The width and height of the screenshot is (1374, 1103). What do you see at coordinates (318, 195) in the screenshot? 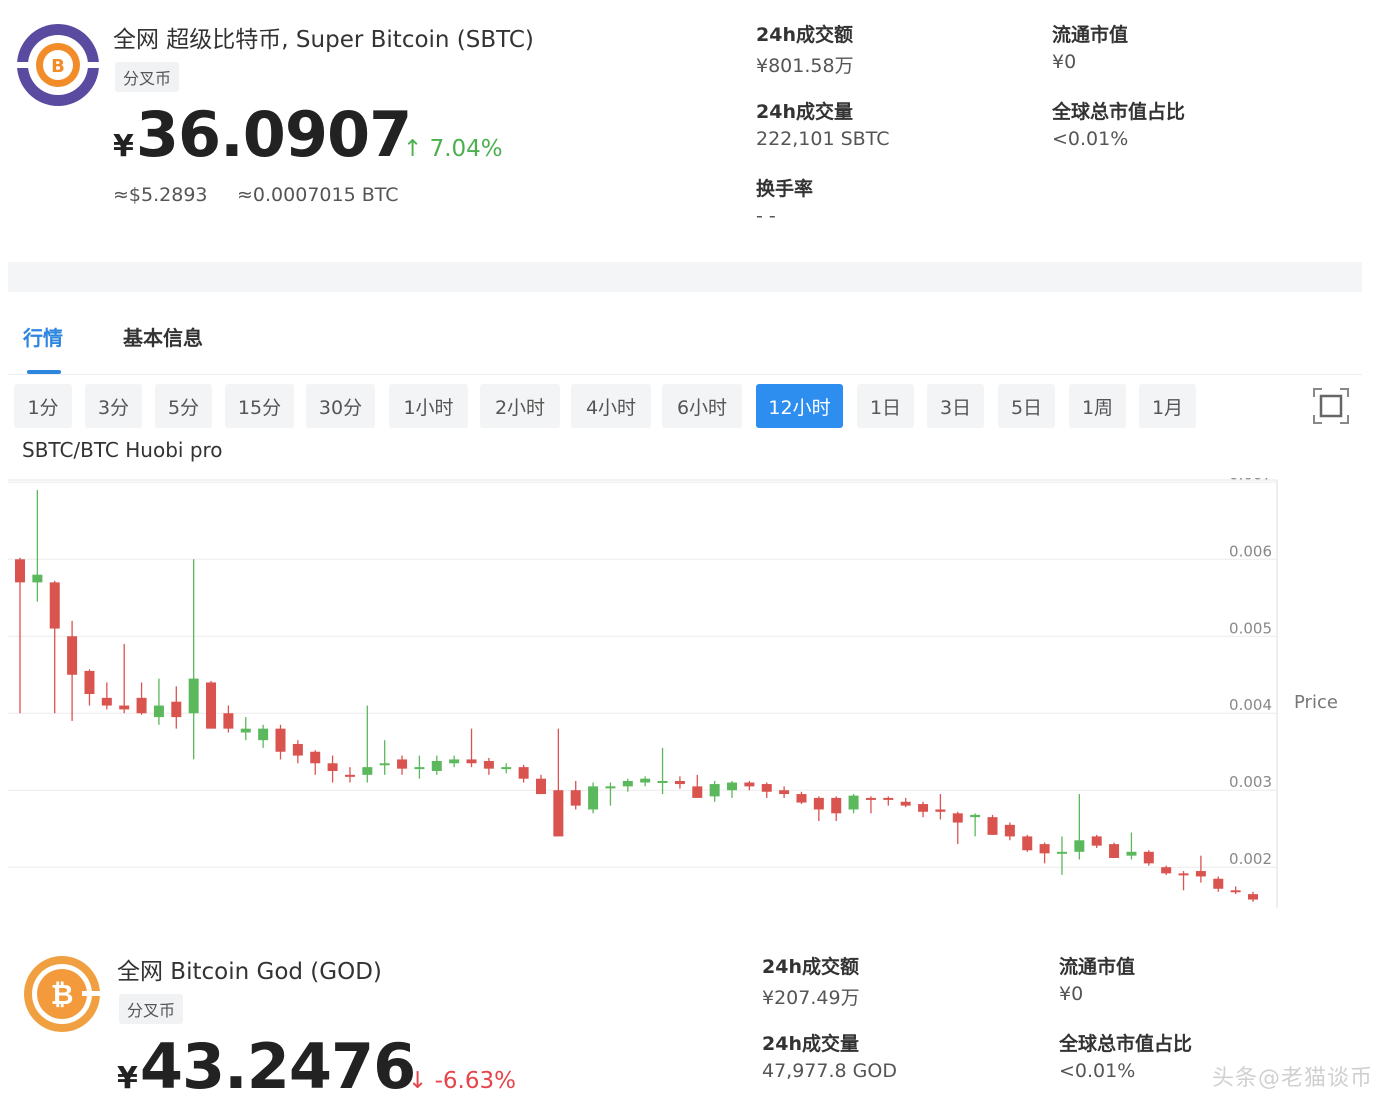
I see `btc-conversion: ≈0.0007015 BTC` at bounding box center [318, 195].